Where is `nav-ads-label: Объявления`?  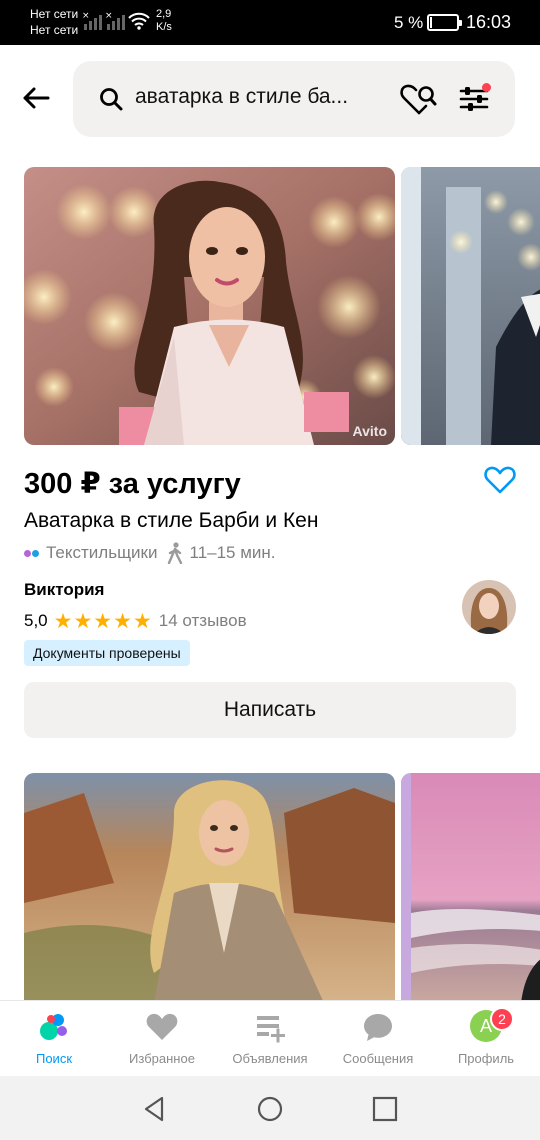
nav-ads-label: Объявления is located at coordinates (270, 1058).